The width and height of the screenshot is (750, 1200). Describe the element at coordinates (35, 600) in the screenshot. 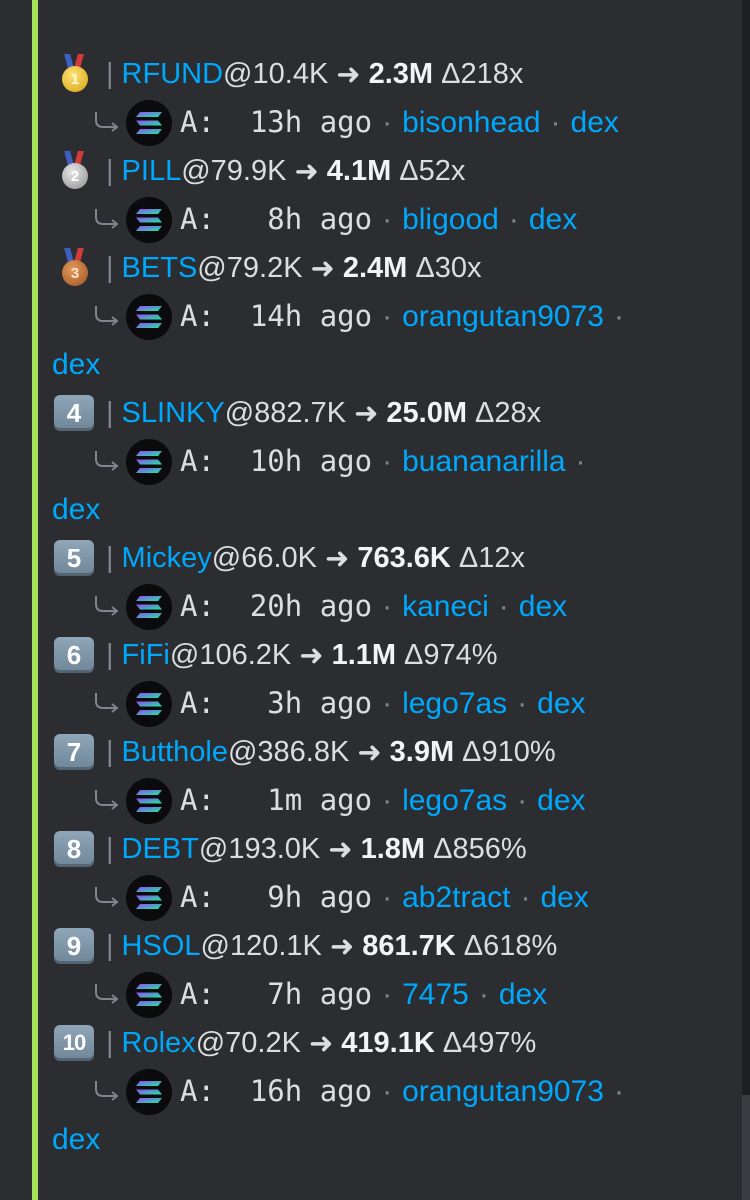

I see `embed-accent-bar` at that location.